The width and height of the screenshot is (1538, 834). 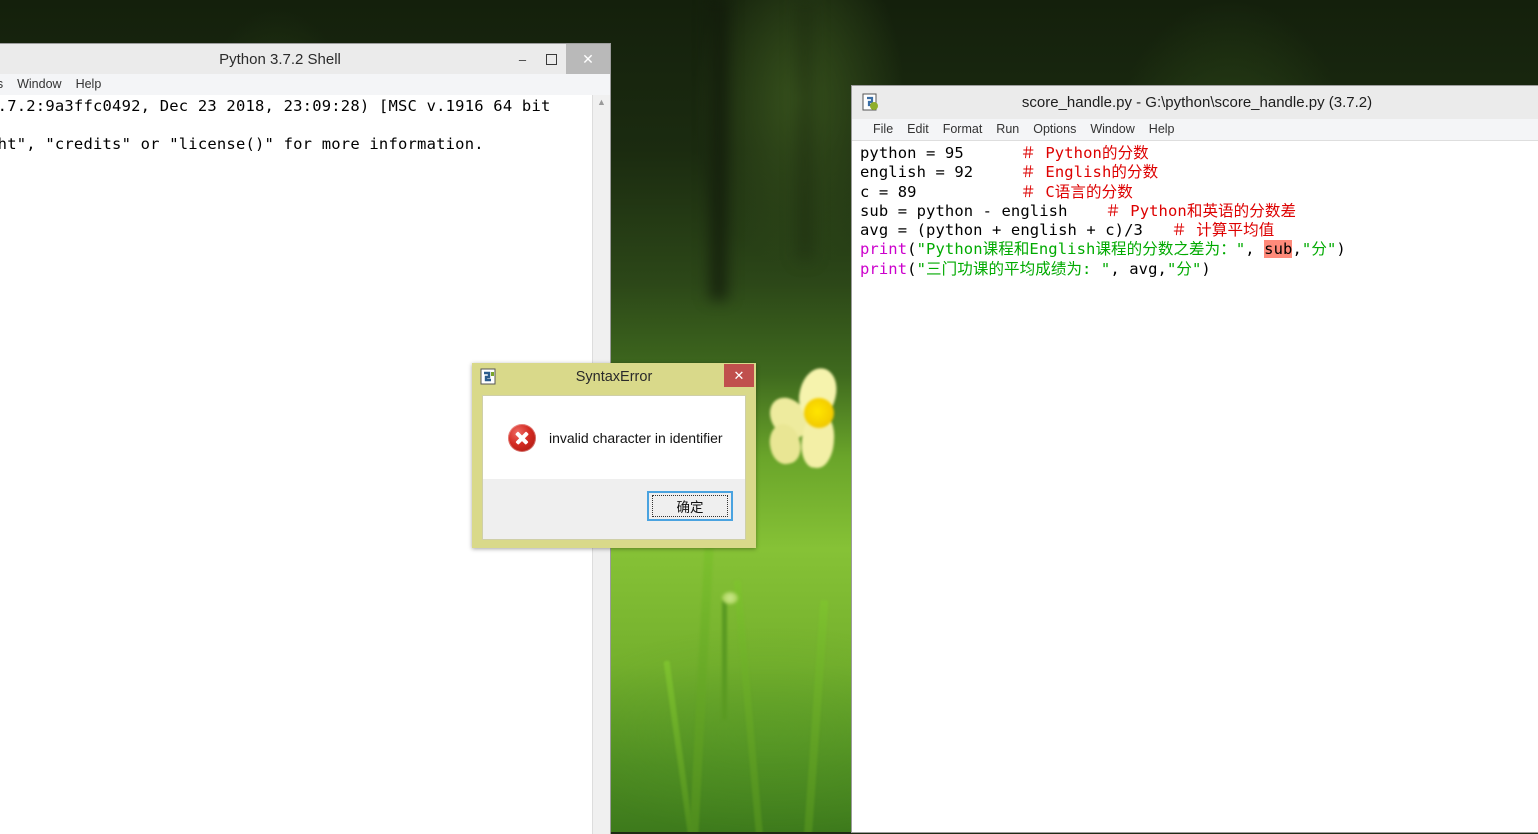 I want to click on dialog-title-text: SyntaxError, so click(x=614, y=377).